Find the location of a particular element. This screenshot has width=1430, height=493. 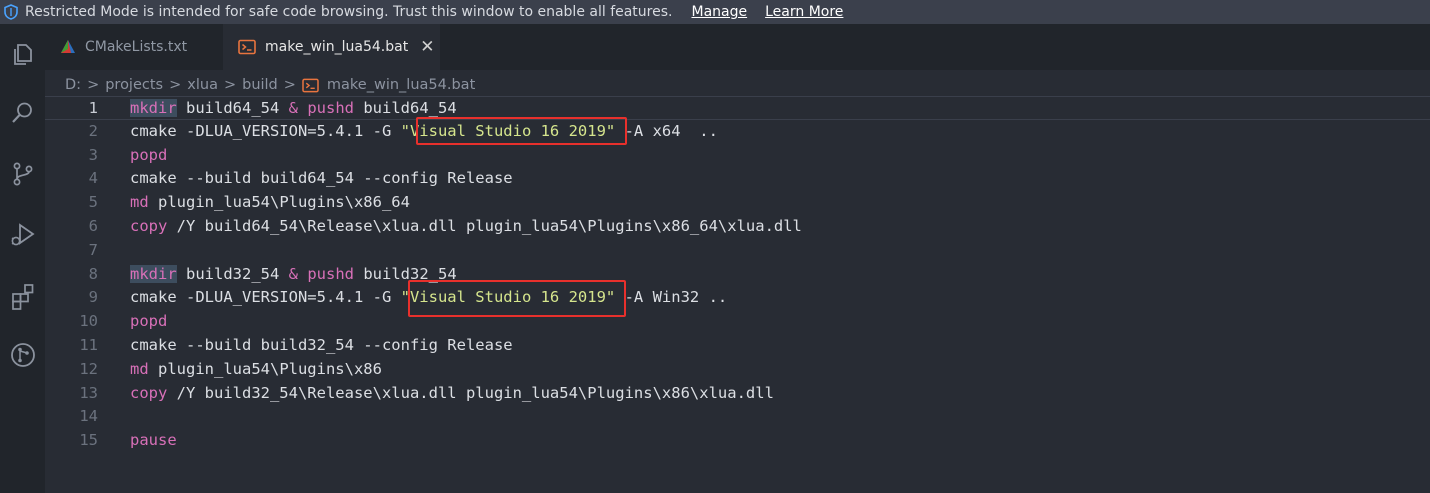

tab-make-win-lua54-bat: make_win_lua54.bat ✕ is located at coordinates (331, 47).